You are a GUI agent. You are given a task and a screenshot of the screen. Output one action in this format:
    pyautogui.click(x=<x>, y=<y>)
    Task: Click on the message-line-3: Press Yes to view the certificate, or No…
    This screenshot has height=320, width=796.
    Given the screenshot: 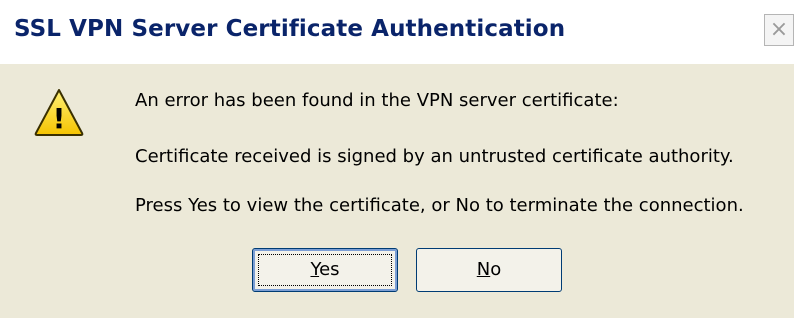 What is the action you would take?
    pyautogui.click(x=439, y=205)
    